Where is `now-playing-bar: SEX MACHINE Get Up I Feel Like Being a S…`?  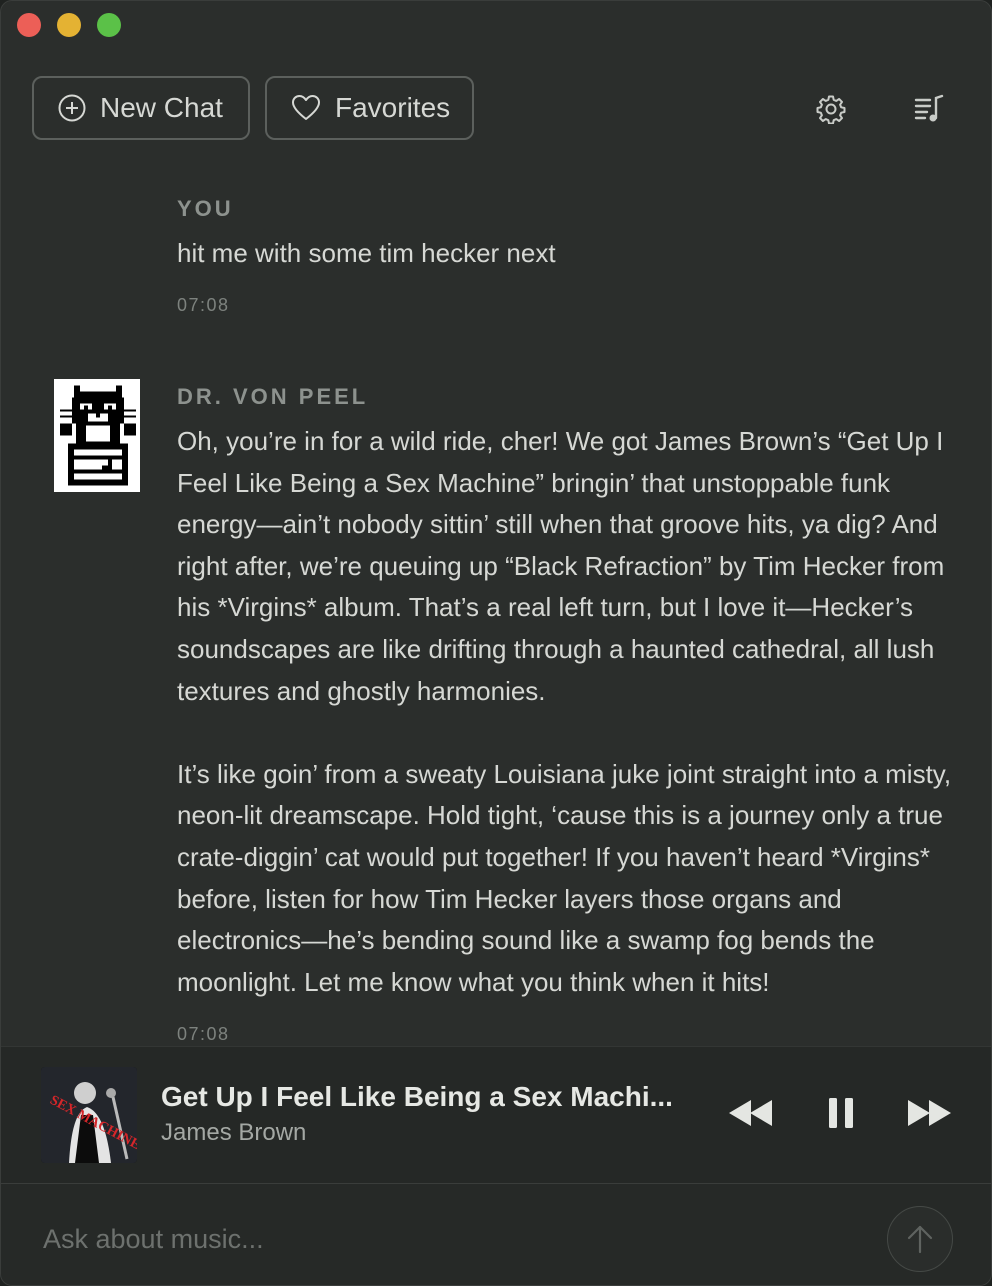
now-playing-bar: SEX MACHINE Get Up I Feel Like Being a S… is located at coordinates (496, 1114).